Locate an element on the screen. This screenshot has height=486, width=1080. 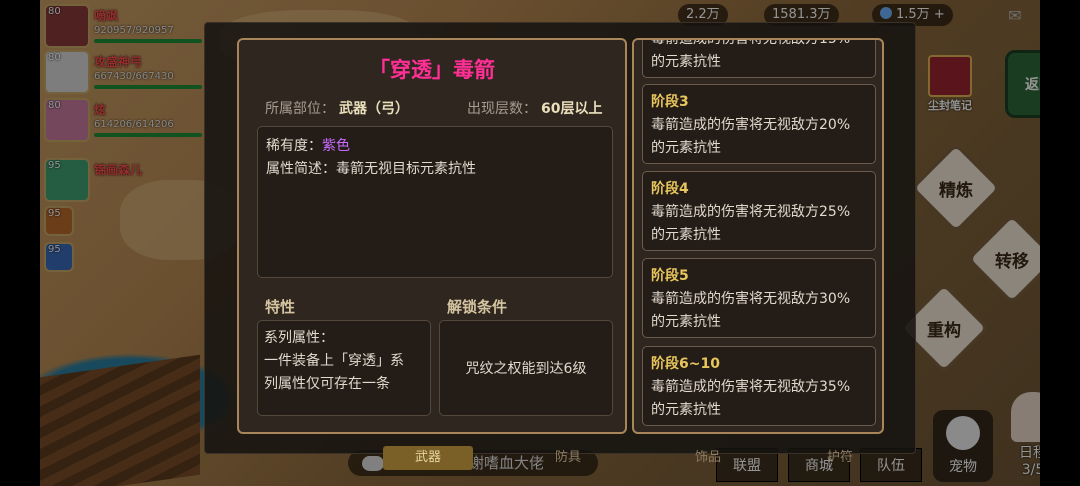
list-item: 阶段3 毒箭造成的伤害将无视敌方20% 的元素抗性 is located at coordinates (759, 124).